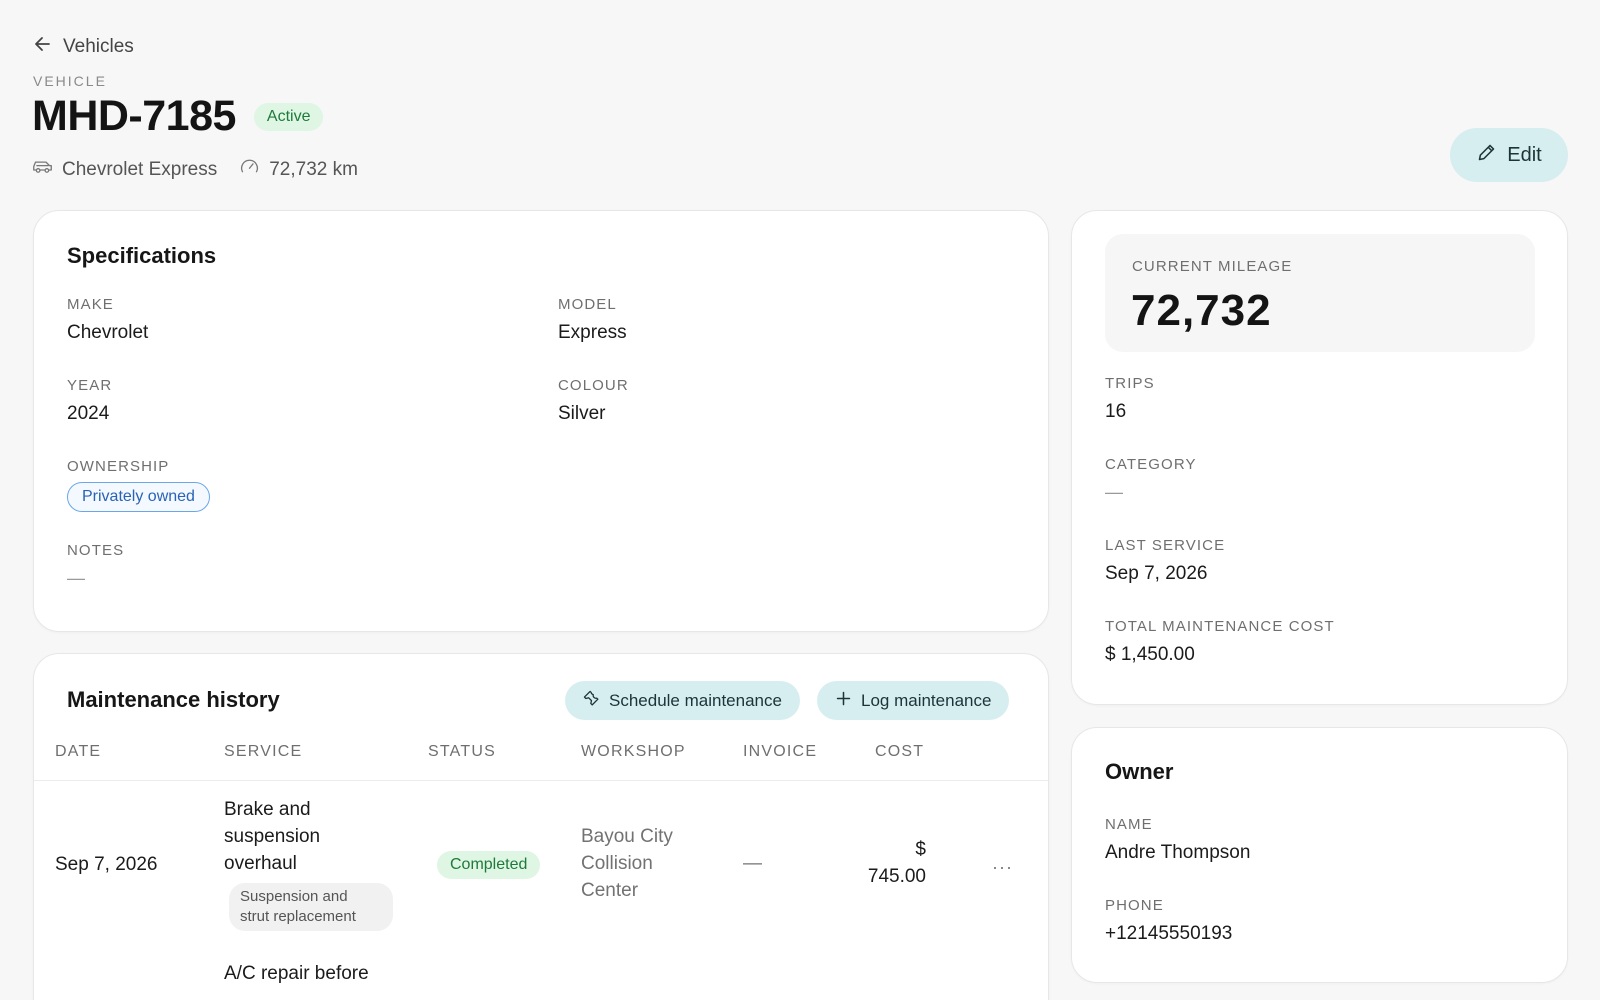 The height and width of the screenshot is (1000, 1600). Describe the element at coordinates (695, 700) in the screenshot. I see `schedule-maintenance-label: Schedule maintenance` at that location.